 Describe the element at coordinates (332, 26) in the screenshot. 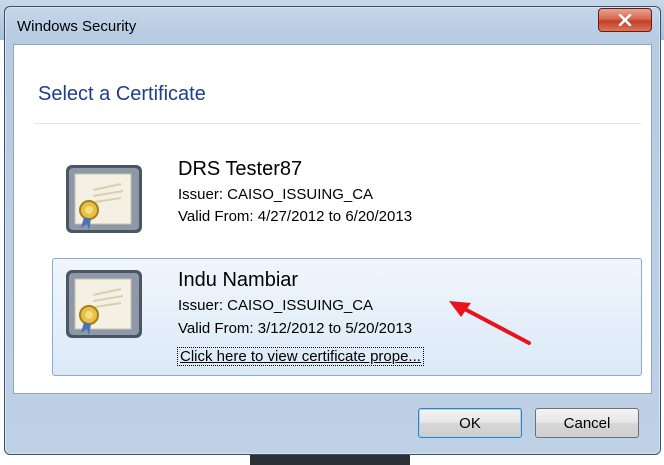

I see `title-bar: Windows Security` at that location.